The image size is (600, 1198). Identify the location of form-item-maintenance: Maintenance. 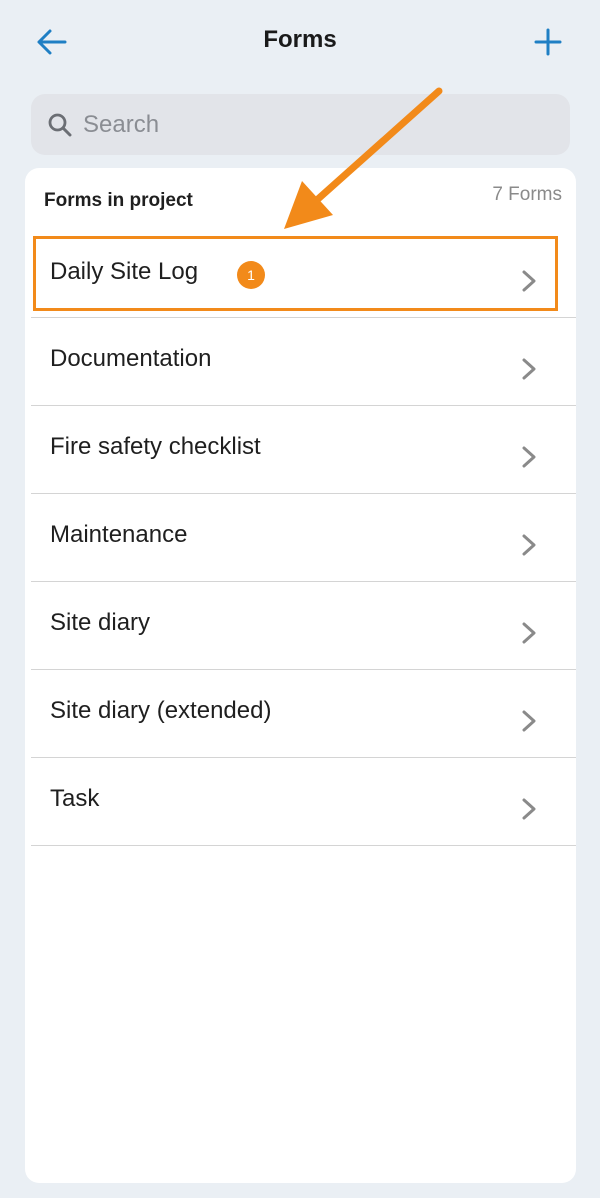
(303, 538).